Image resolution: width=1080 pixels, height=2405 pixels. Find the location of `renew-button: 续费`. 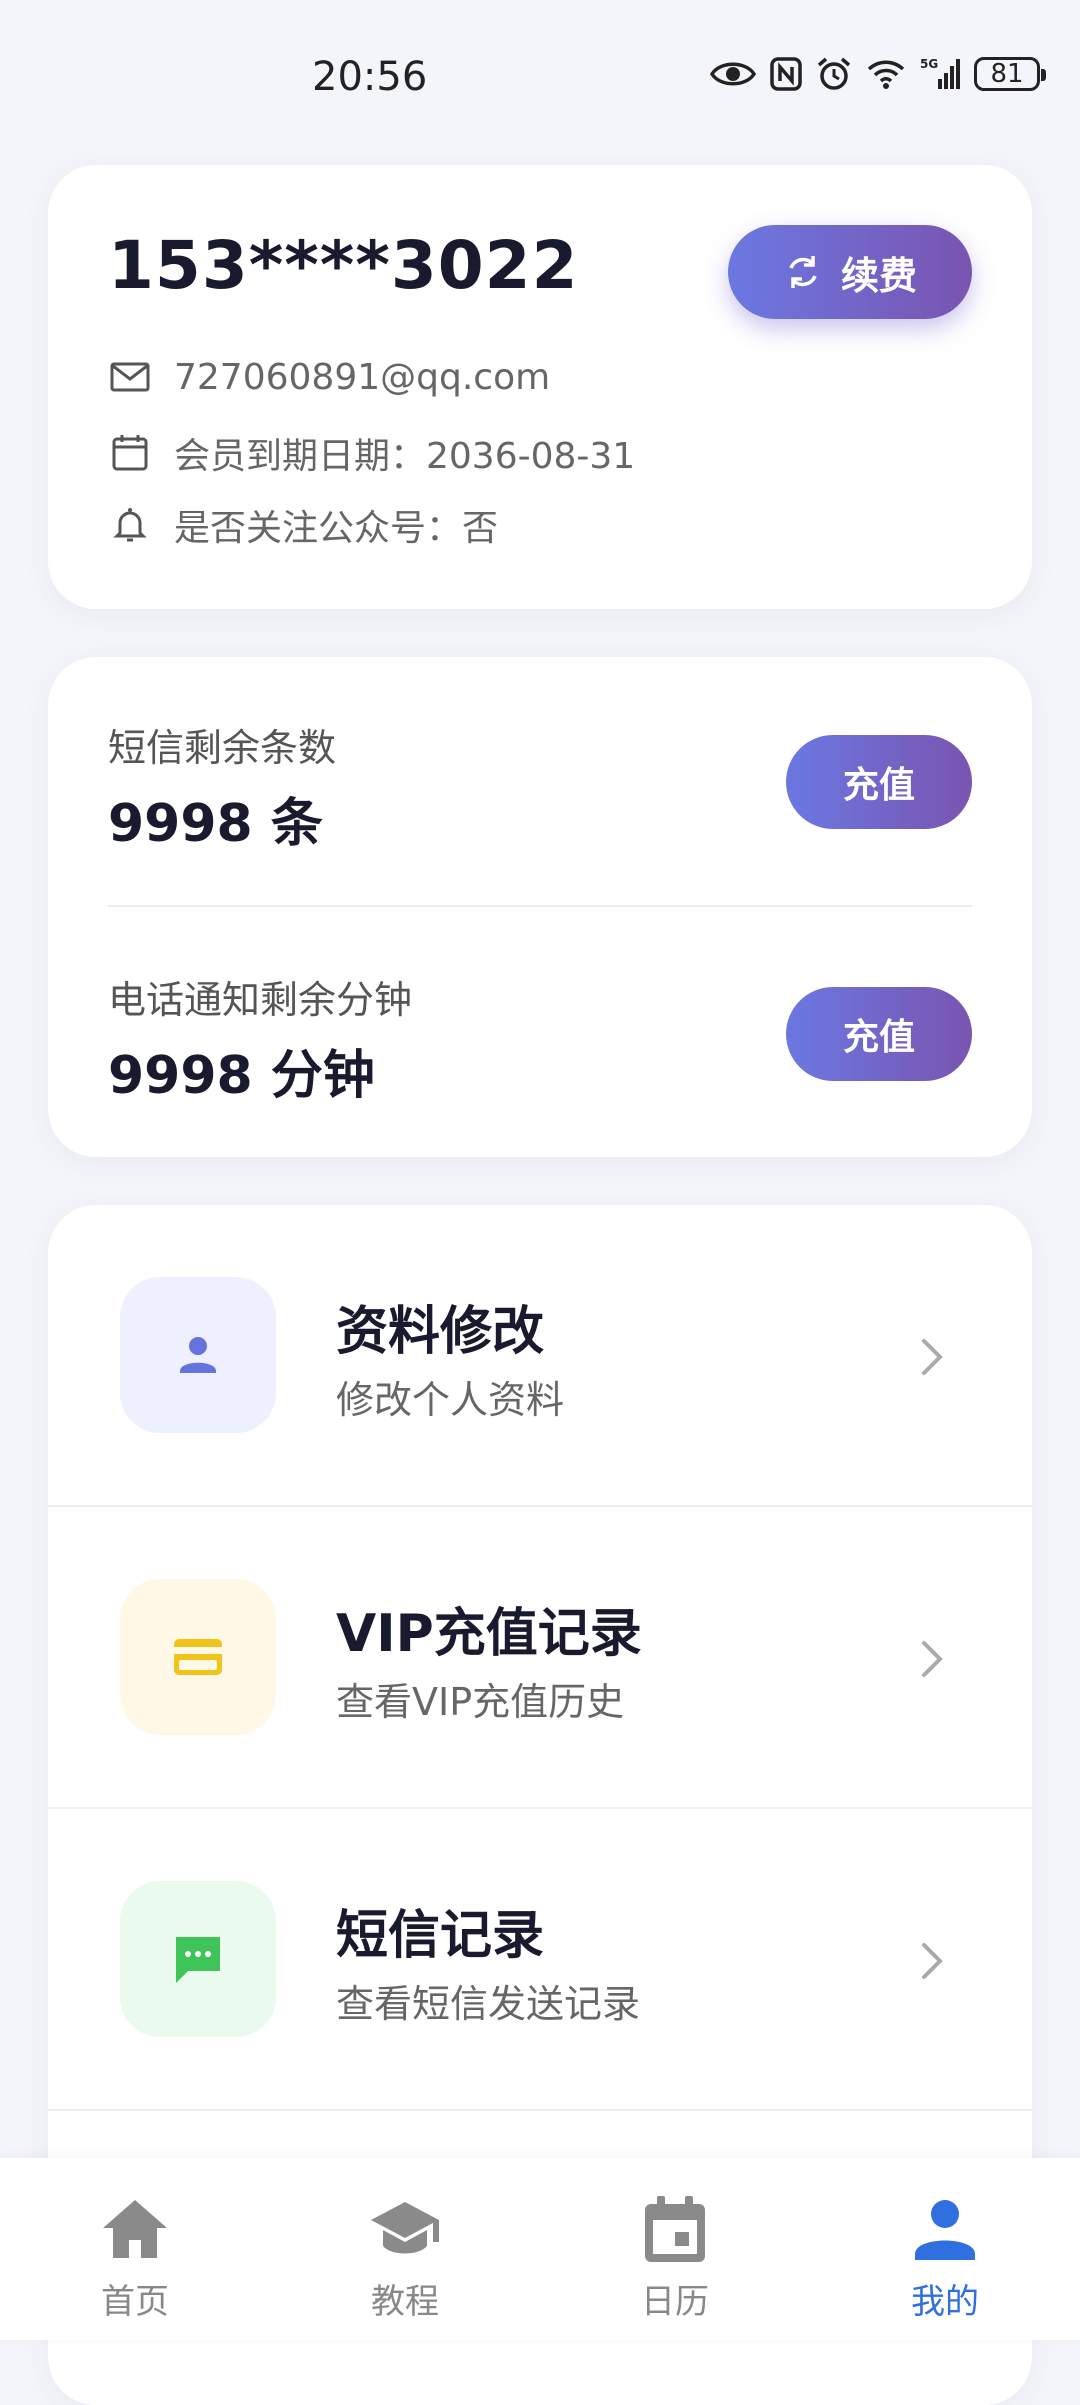

renew-button: 续费 is located at coordinates (850, 272).